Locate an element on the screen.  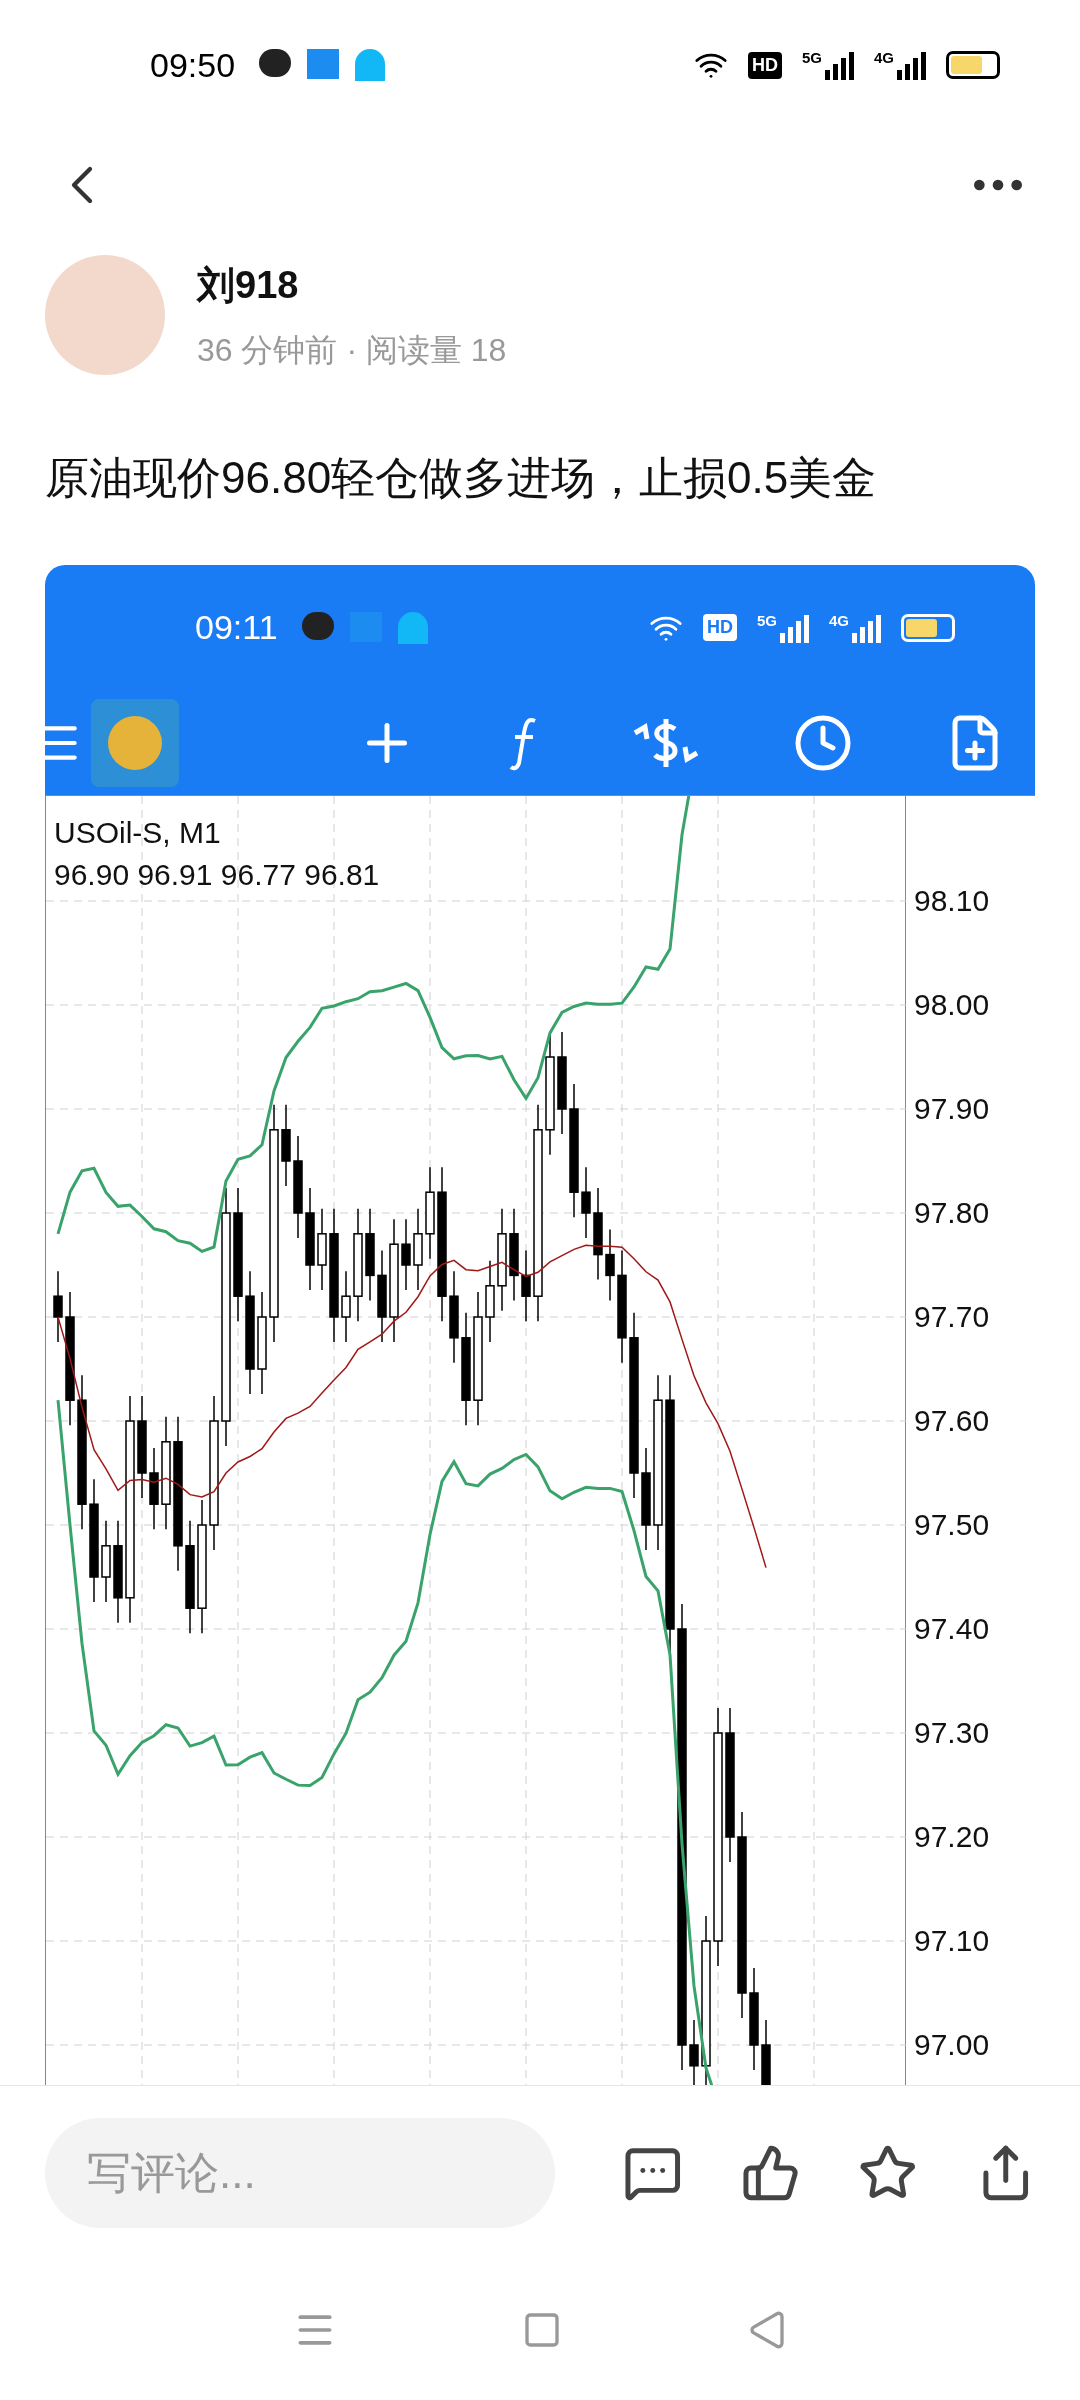
price-label: 97.60 is located at coordinates (952, 1421).